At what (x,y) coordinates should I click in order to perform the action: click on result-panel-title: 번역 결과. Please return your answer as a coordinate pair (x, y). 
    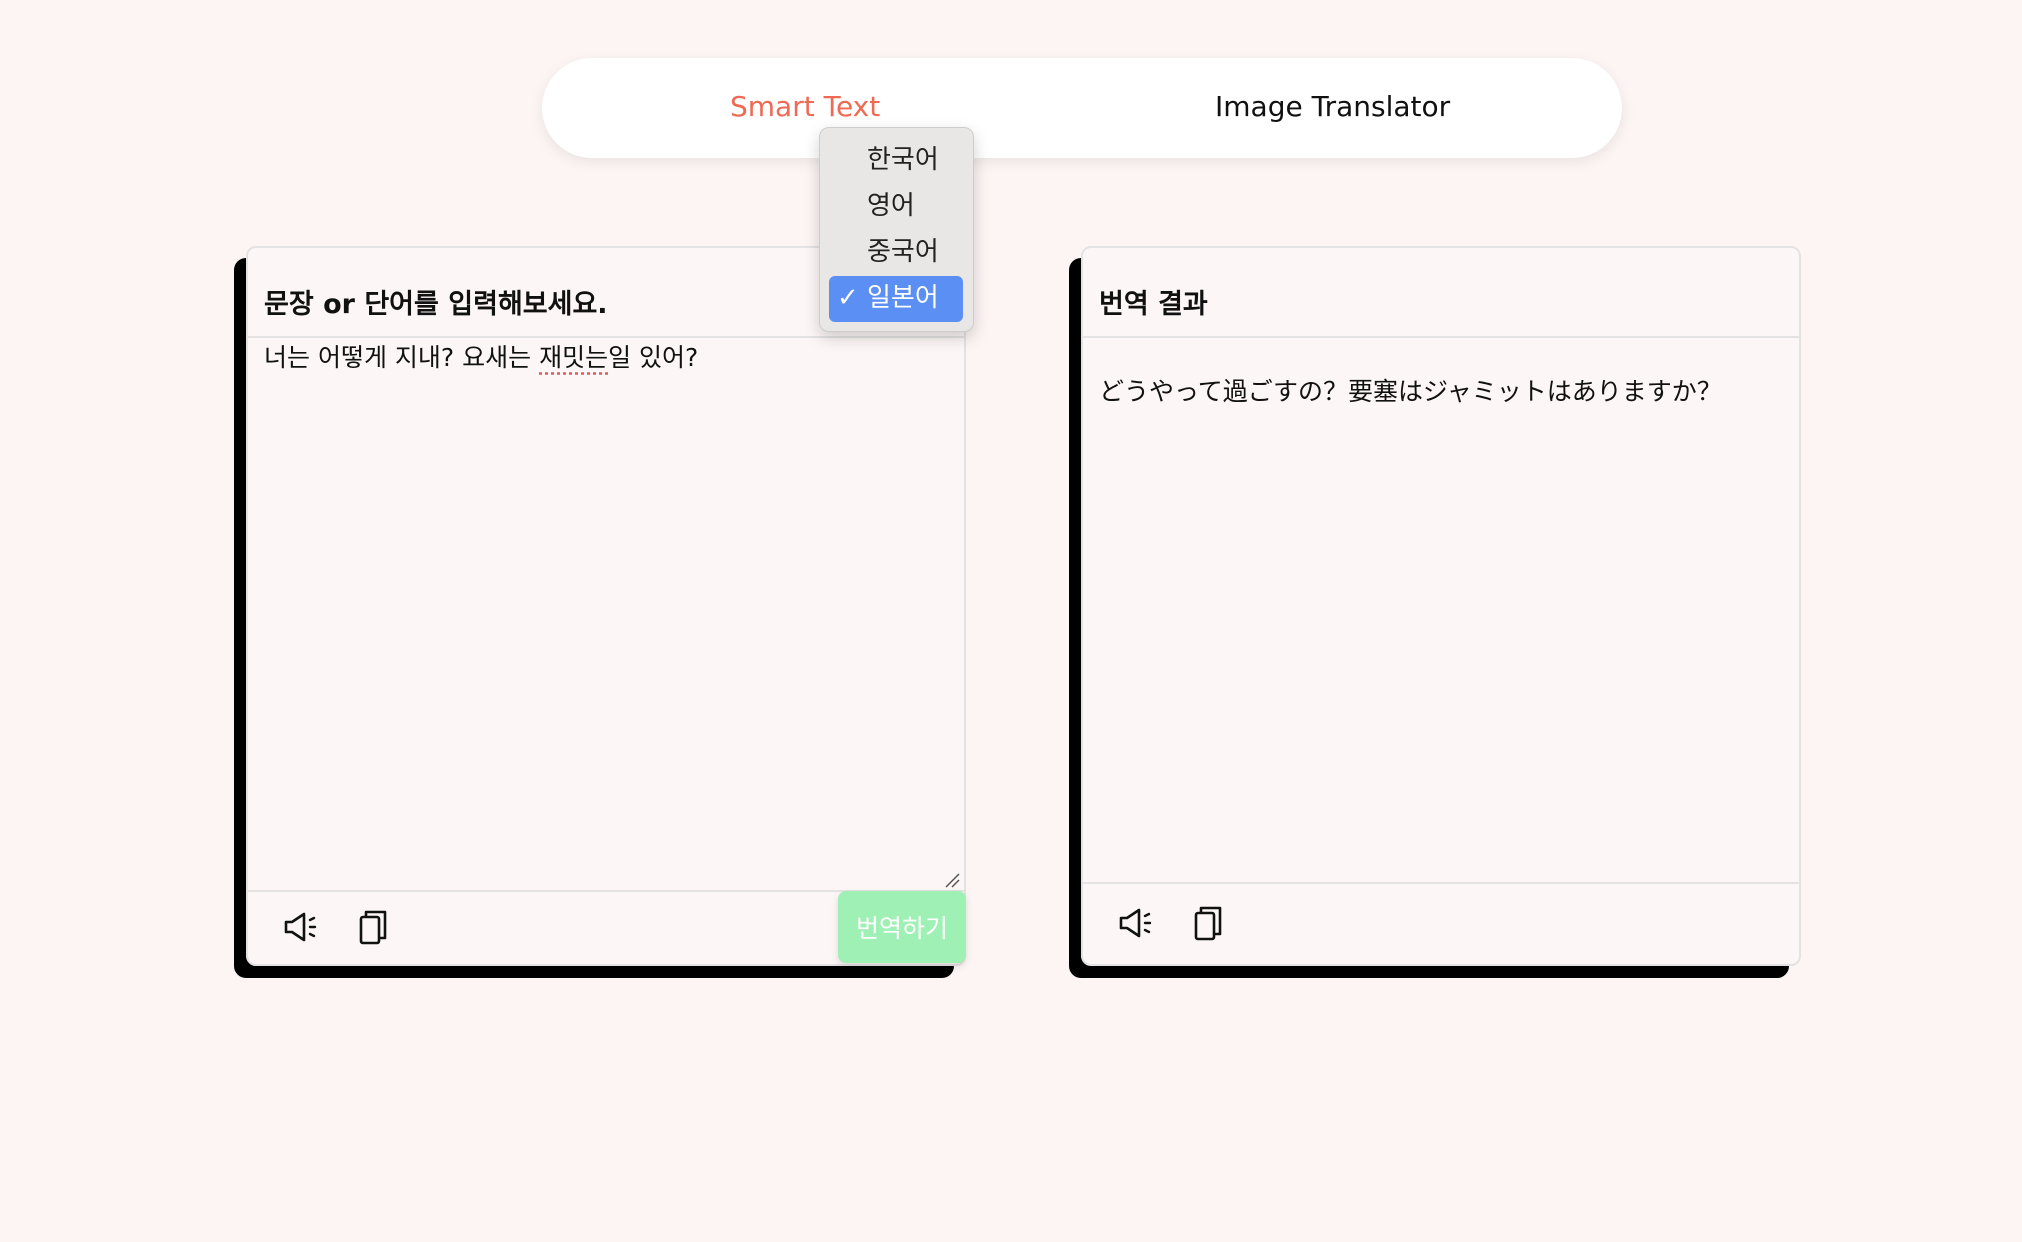
    Looking at the image, I should click on (1153, 304).